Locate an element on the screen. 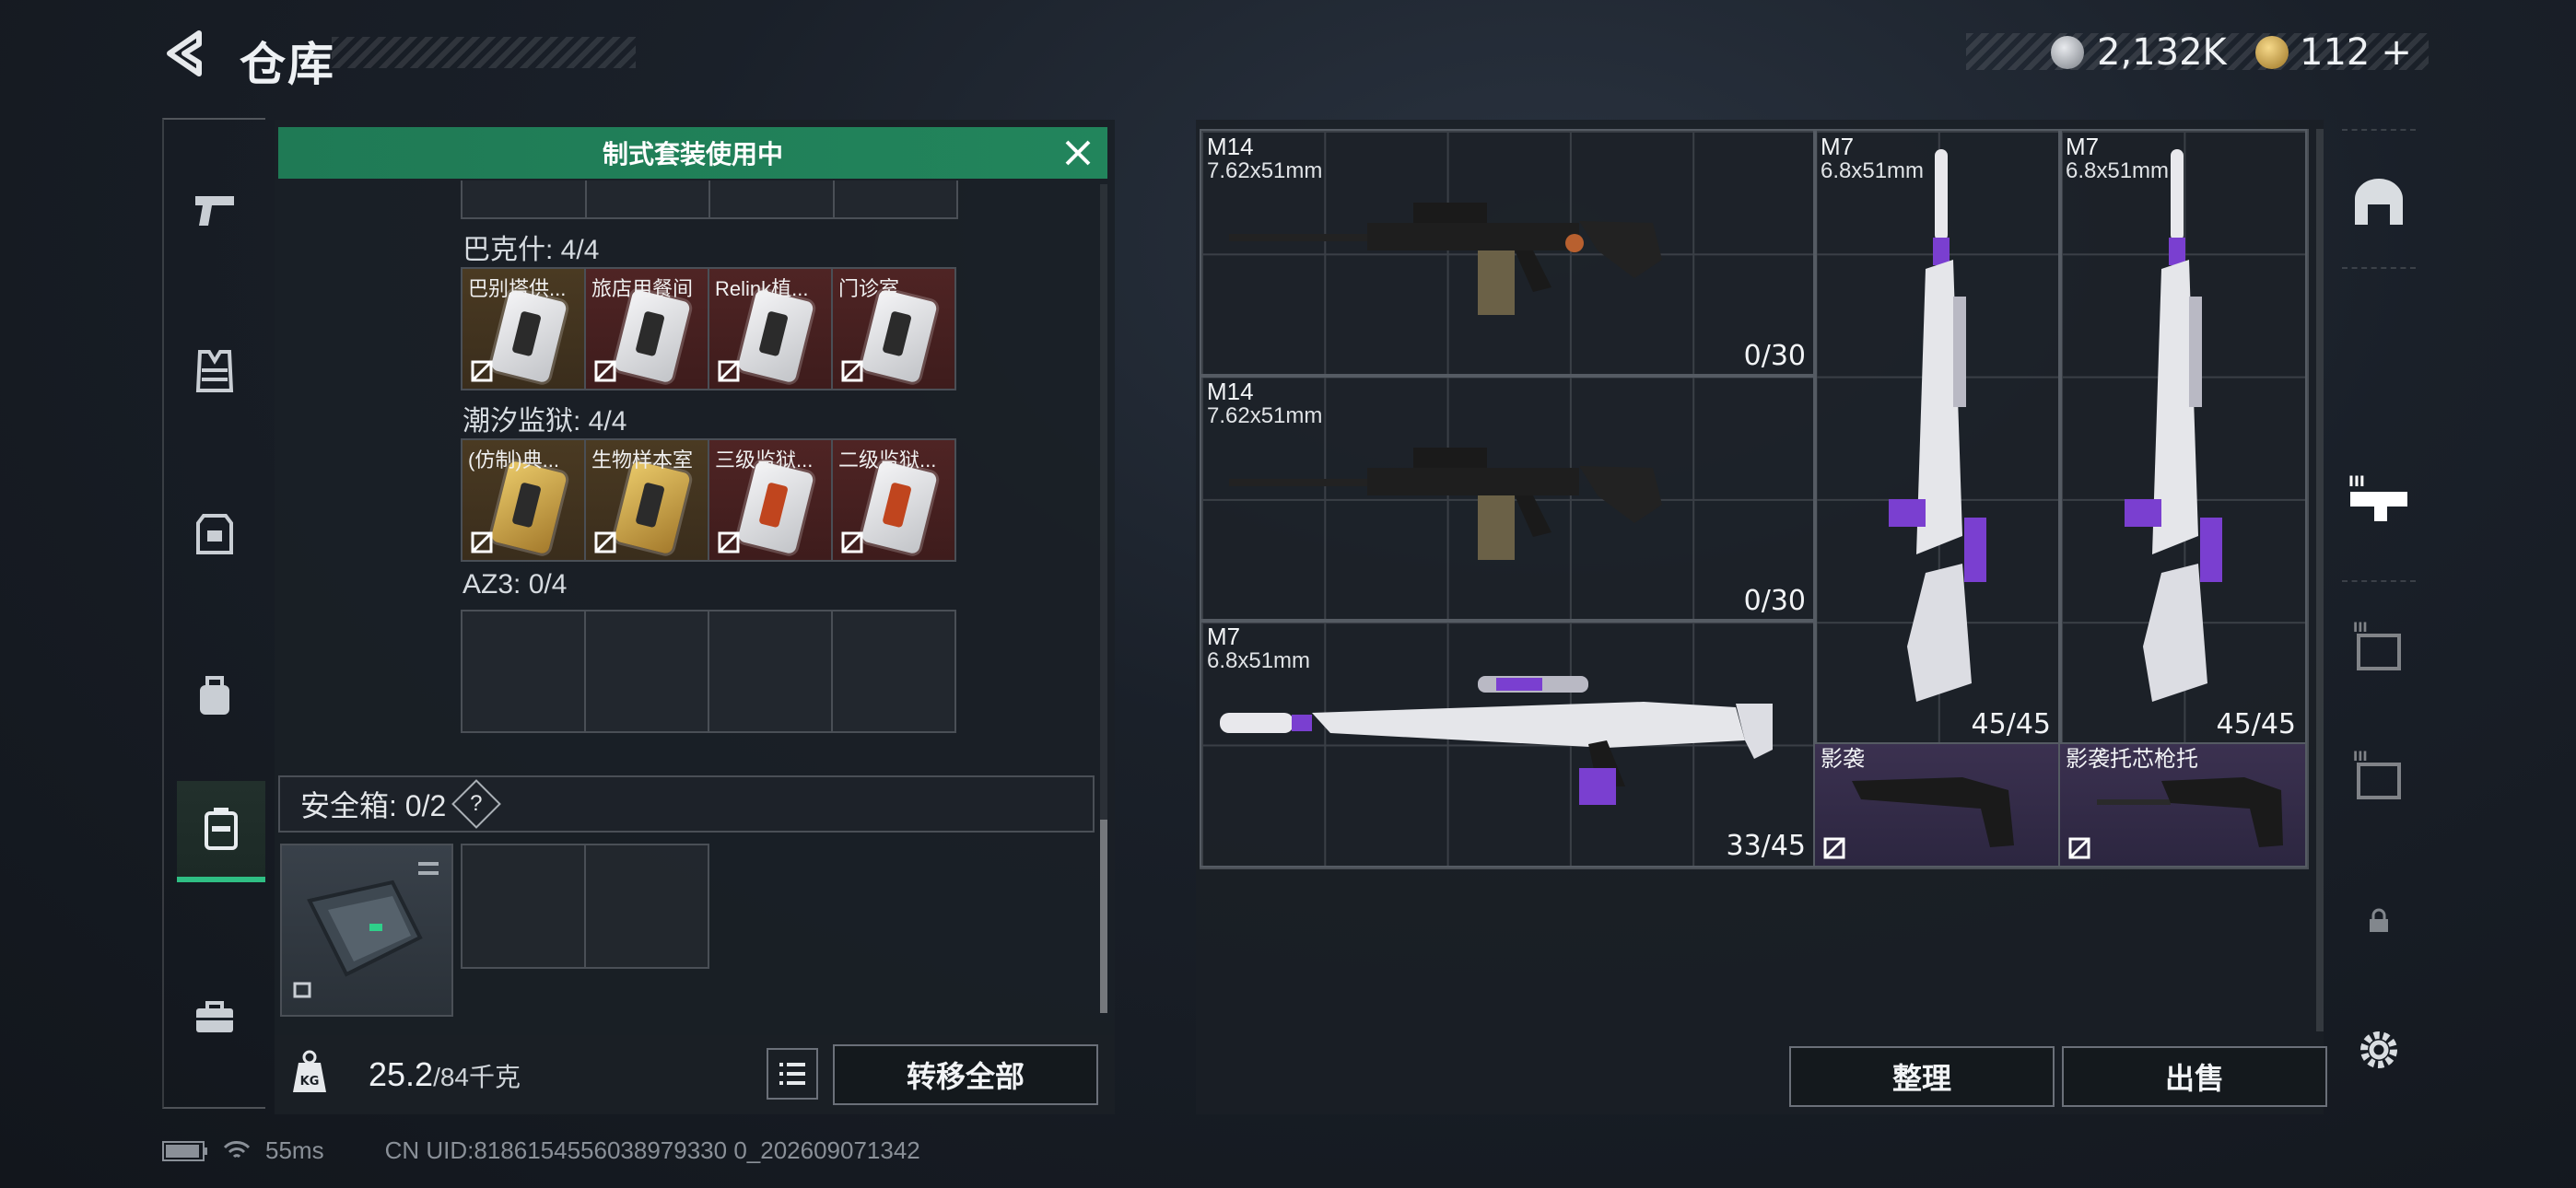 This screenshot has width=2576, height=1188. wifi-icon is located at coordinates (237, 1149).